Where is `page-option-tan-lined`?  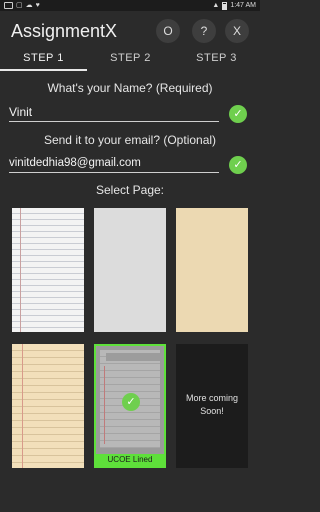 page-option-tan-lined is located at coordinates (48, 406).